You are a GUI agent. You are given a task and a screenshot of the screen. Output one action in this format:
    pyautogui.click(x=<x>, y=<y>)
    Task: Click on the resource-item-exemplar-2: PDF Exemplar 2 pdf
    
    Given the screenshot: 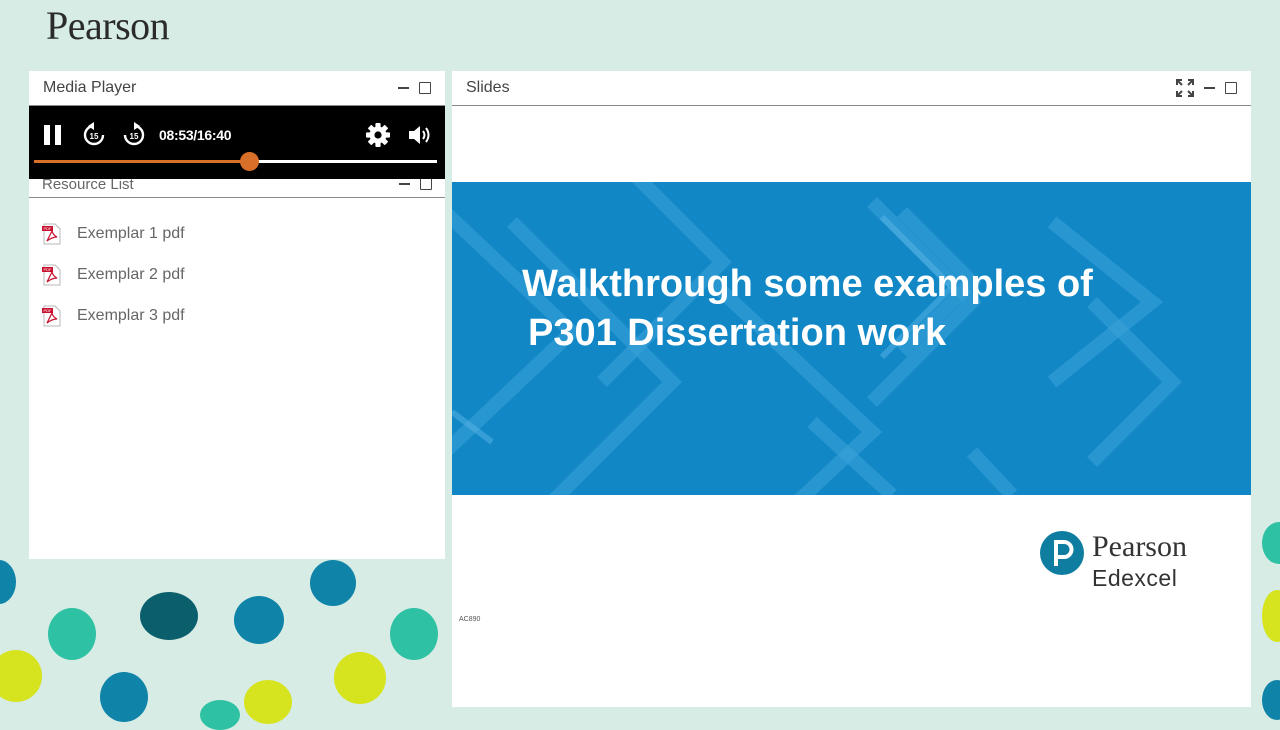 What is the action you would take?
    pyautogui.click(x=113, y=274)
    